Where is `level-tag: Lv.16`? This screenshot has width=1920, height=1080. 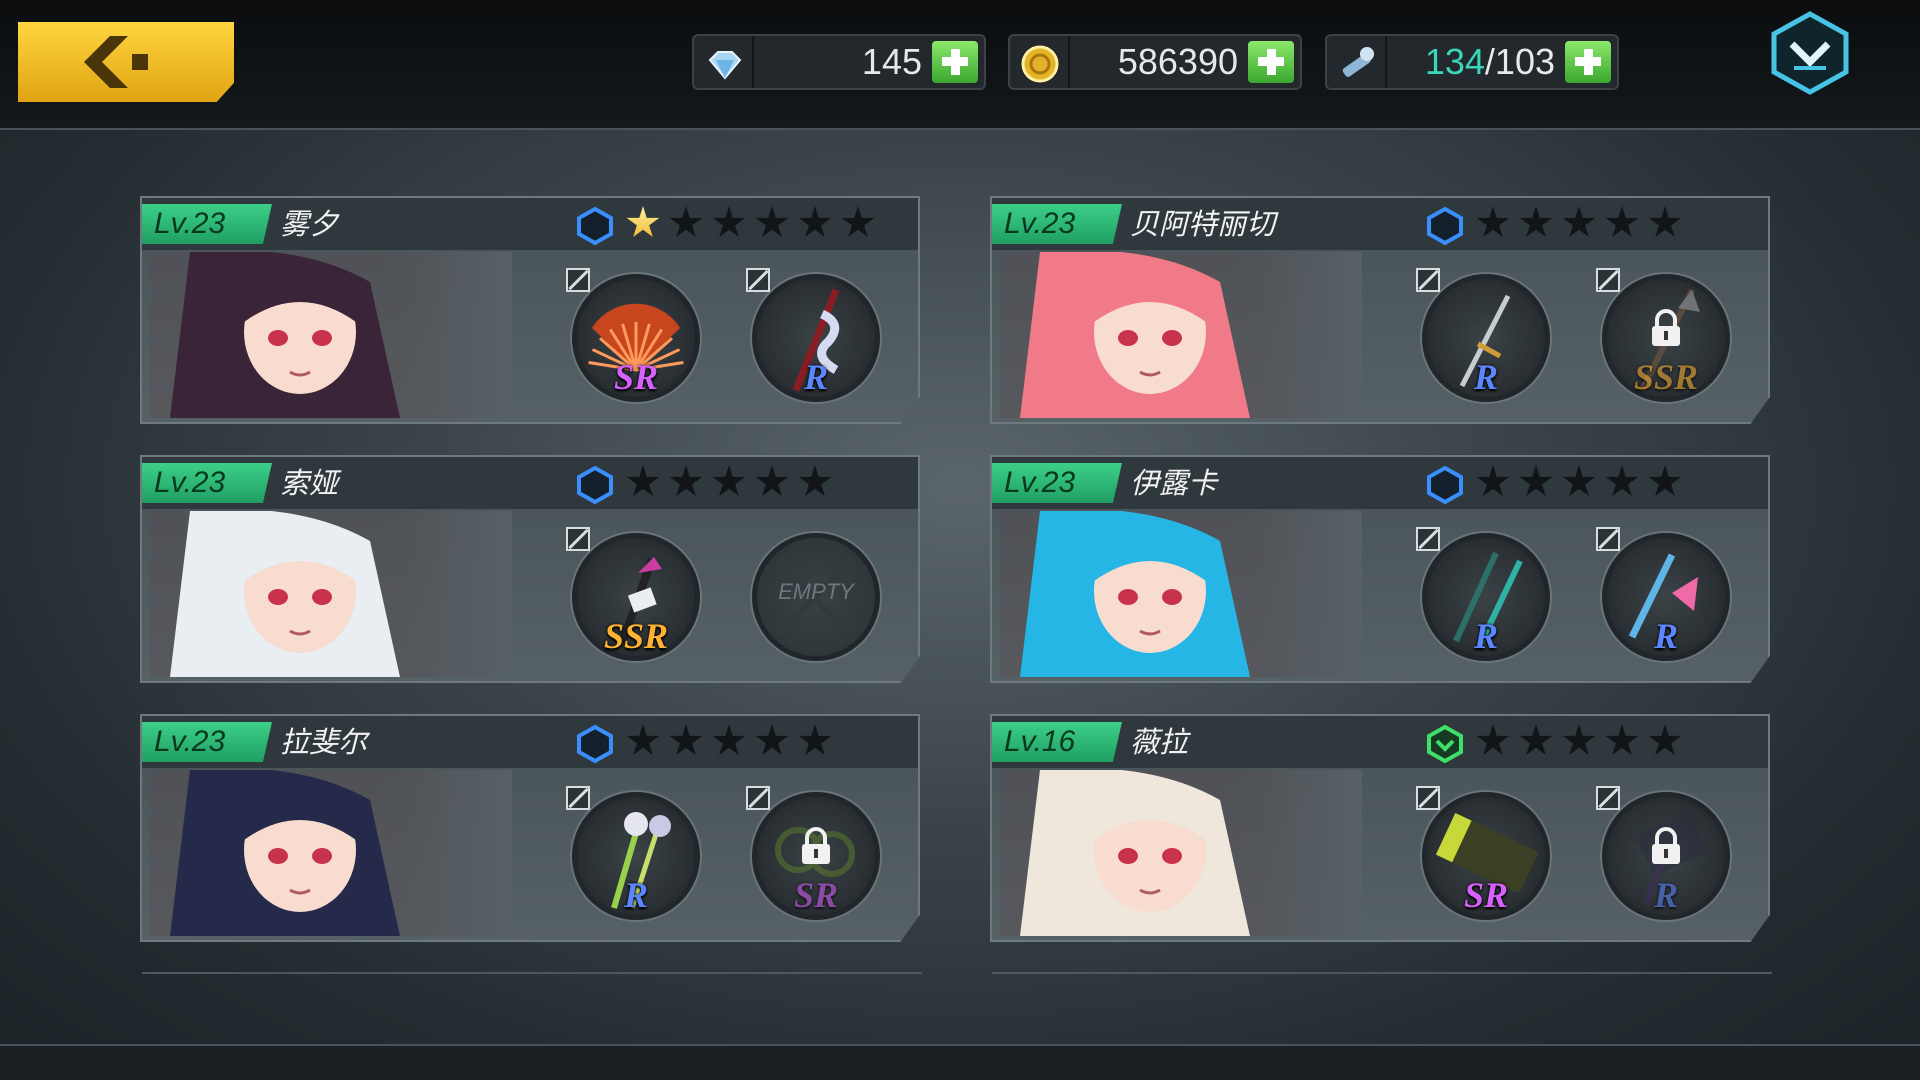 level-tag: Lv.16 is located at coordinates (1057, 742).